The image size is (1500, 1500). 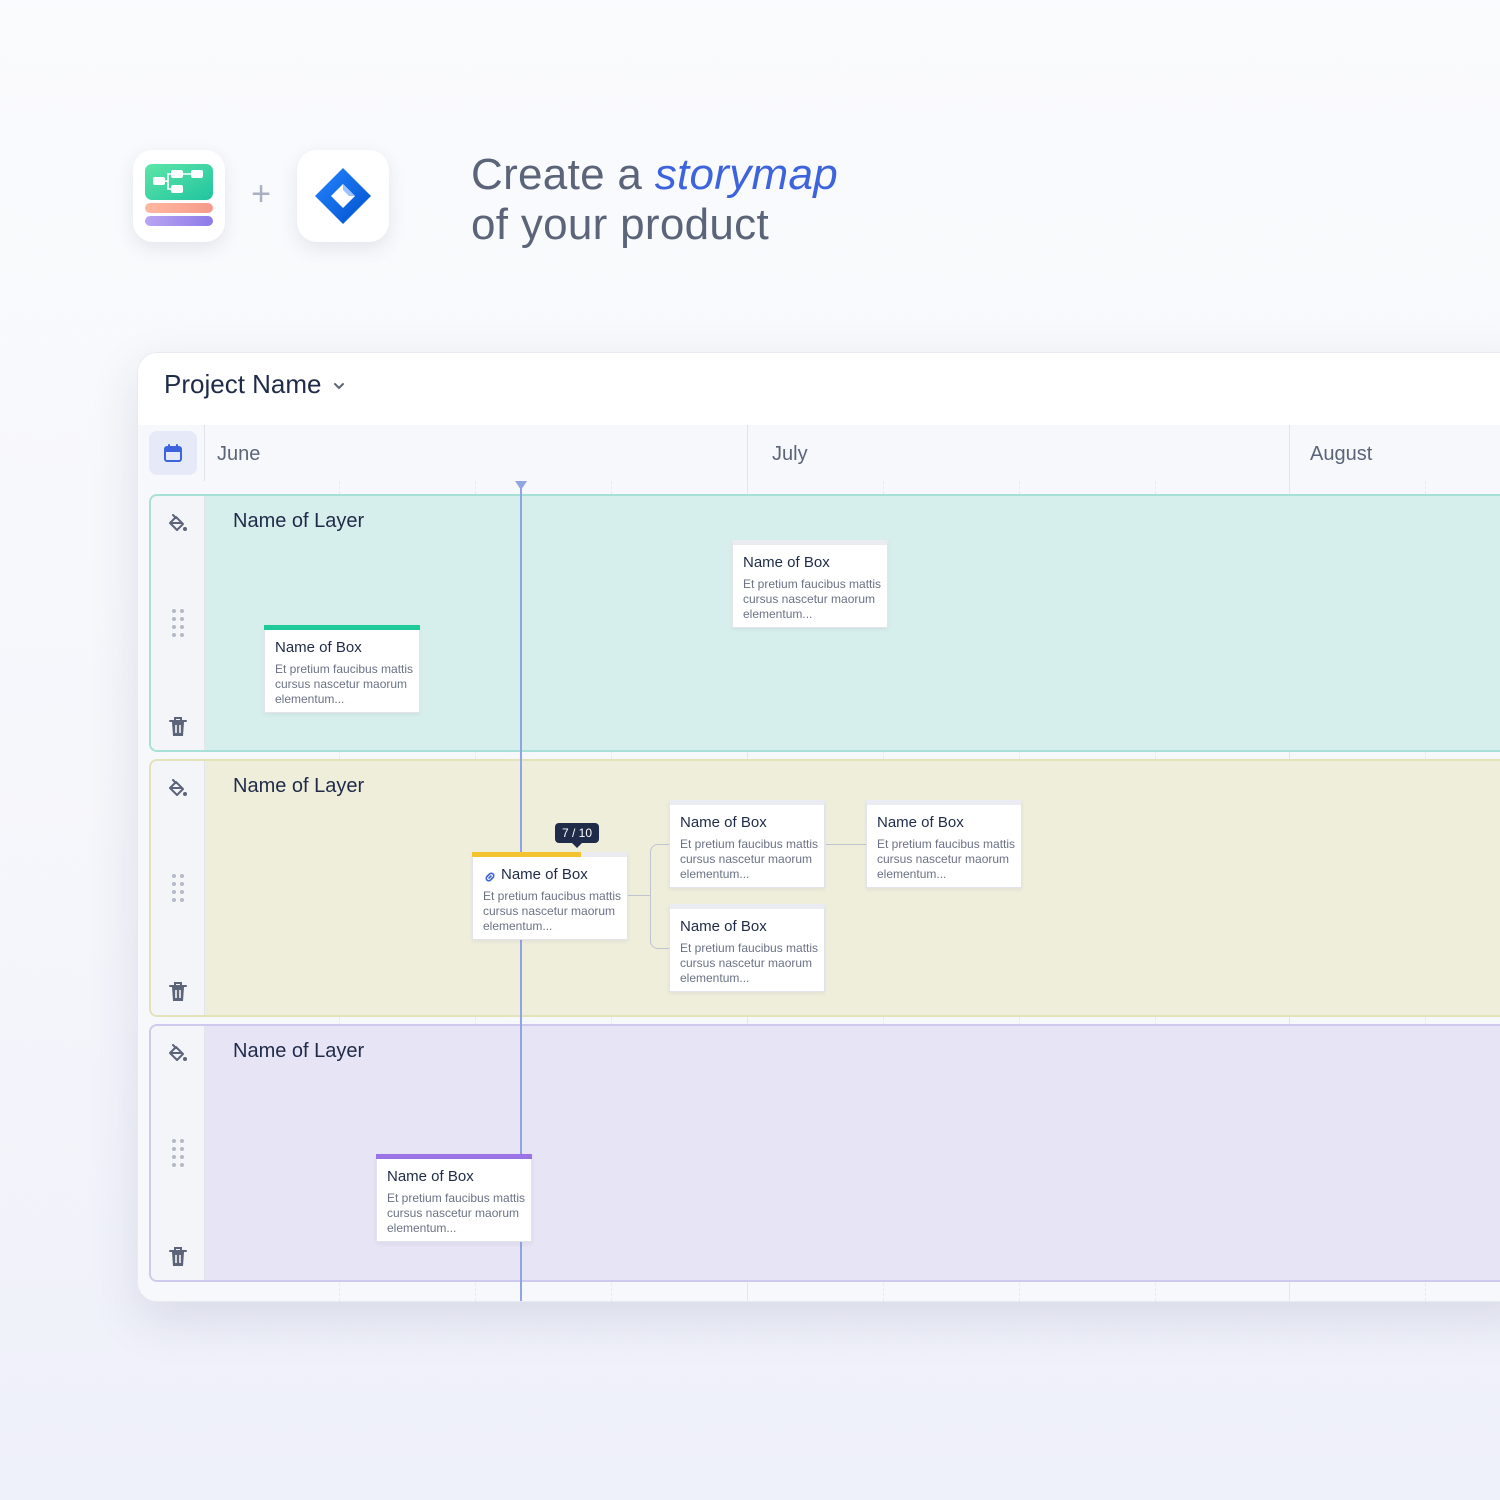 I want to click on project-name: Project Name, so click(x=243, y=384).